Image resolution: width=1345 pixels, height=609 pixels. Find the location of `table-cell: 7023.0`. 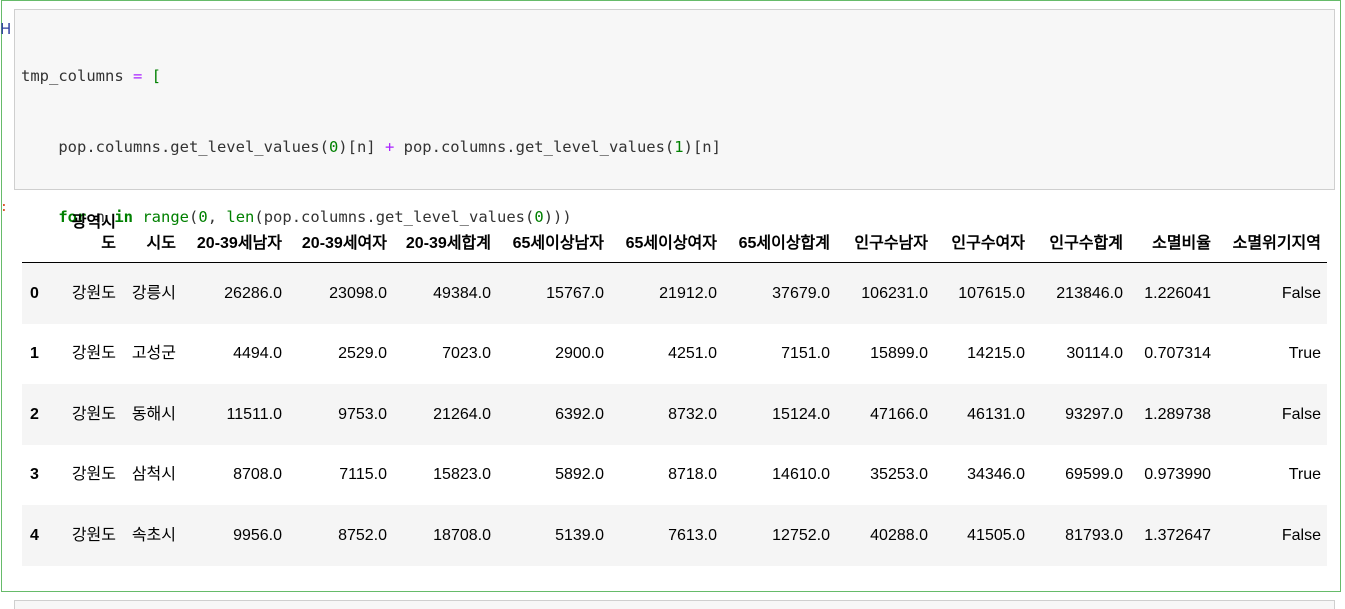

table-cell: 7023.0 is located at coordinates (466, 354).